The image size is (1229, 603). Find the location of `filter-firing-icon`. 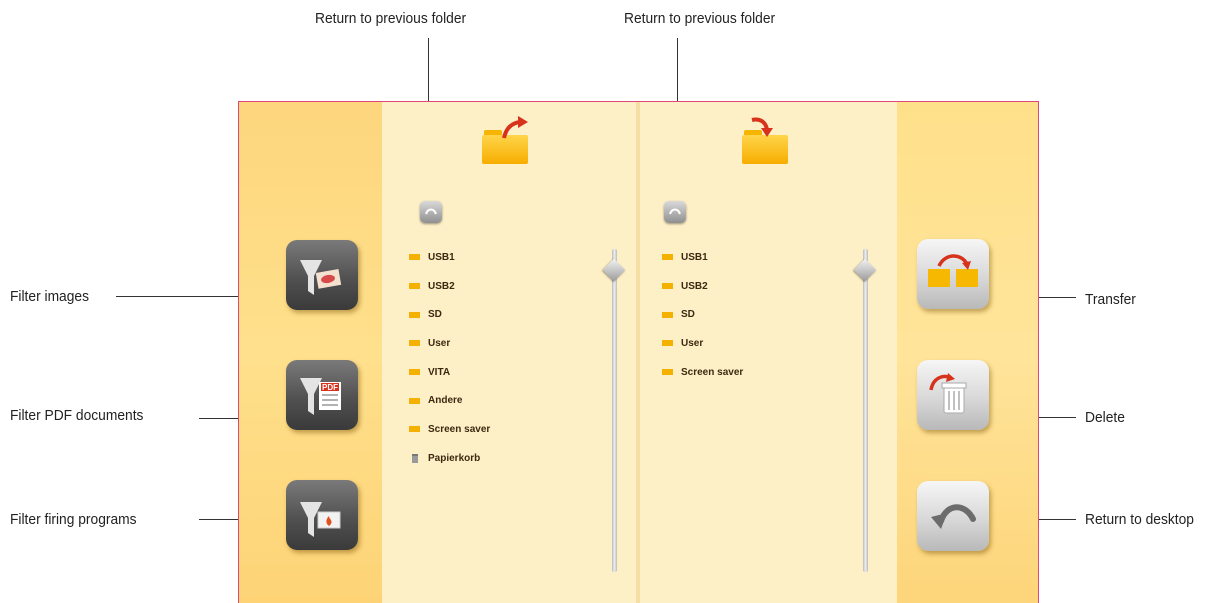

filter-firing-icon is located at coordinates (320, 519).